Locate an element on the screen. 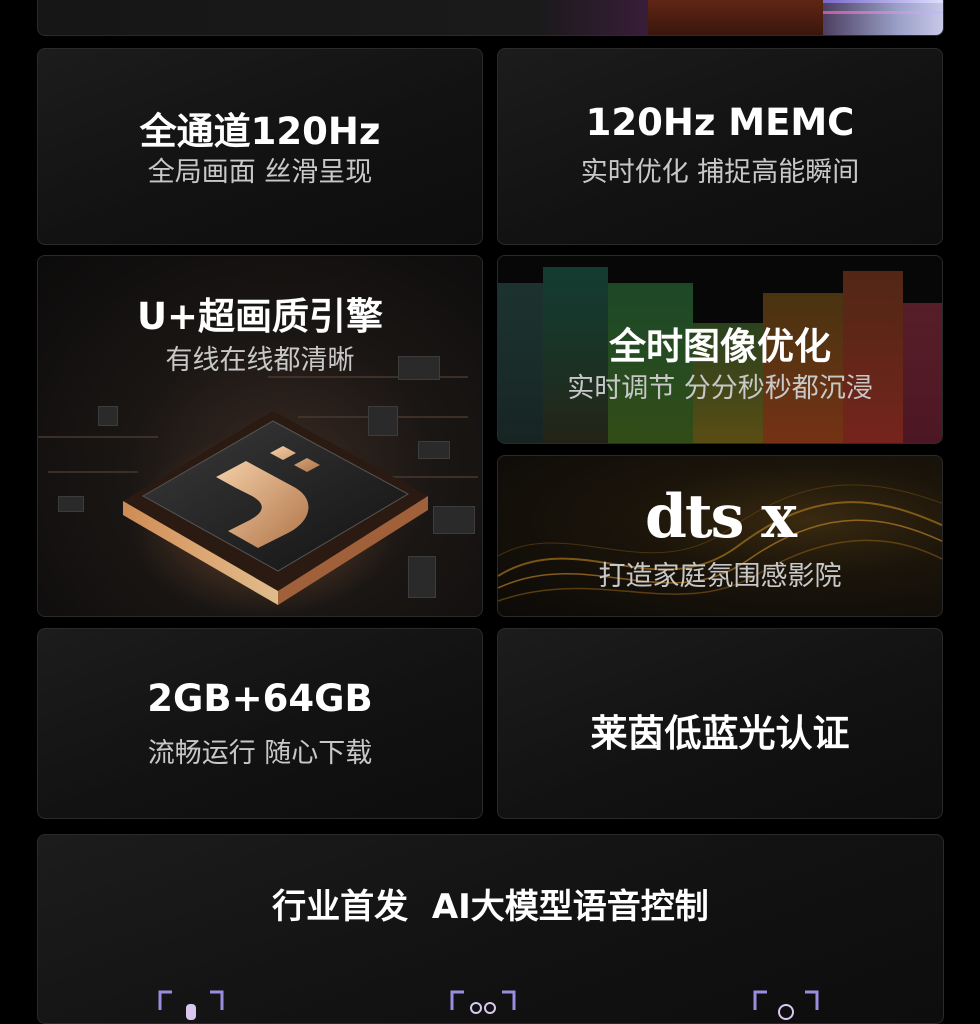 The image size is (980, 1024). feature-subtitle: 有线在线都清晰 is located at coordinates (260, 360).